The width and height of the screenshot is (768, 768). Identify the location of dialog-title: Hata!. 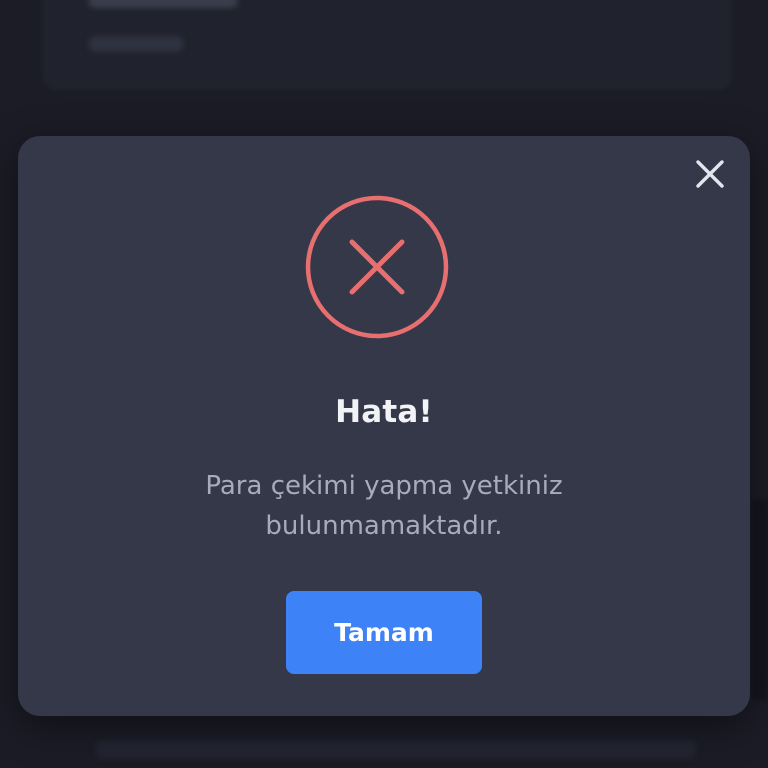
(384, 412).